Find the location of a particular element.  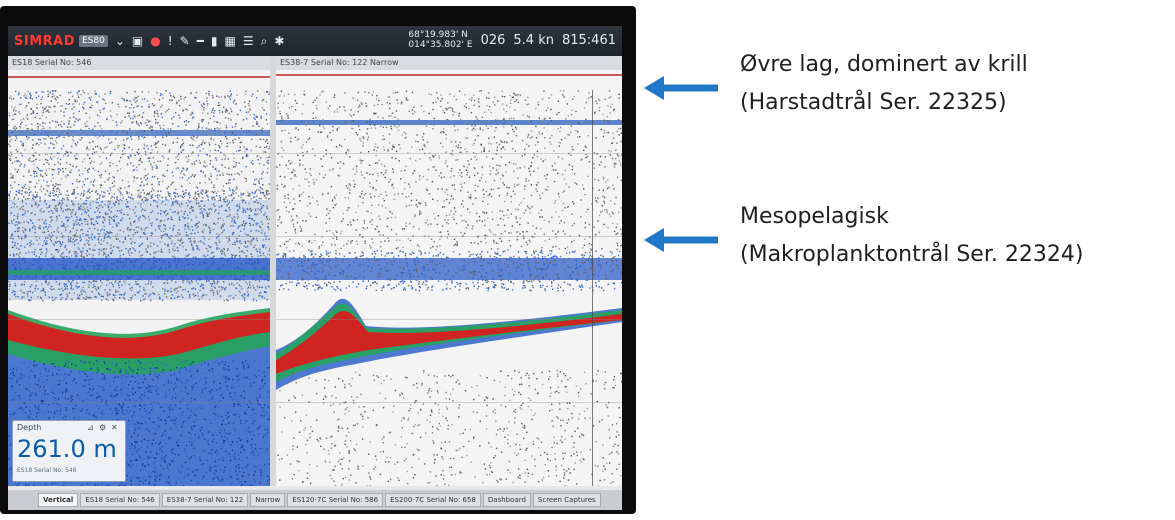

settings-icon: ⚙ is located at coordinates (102, 427).